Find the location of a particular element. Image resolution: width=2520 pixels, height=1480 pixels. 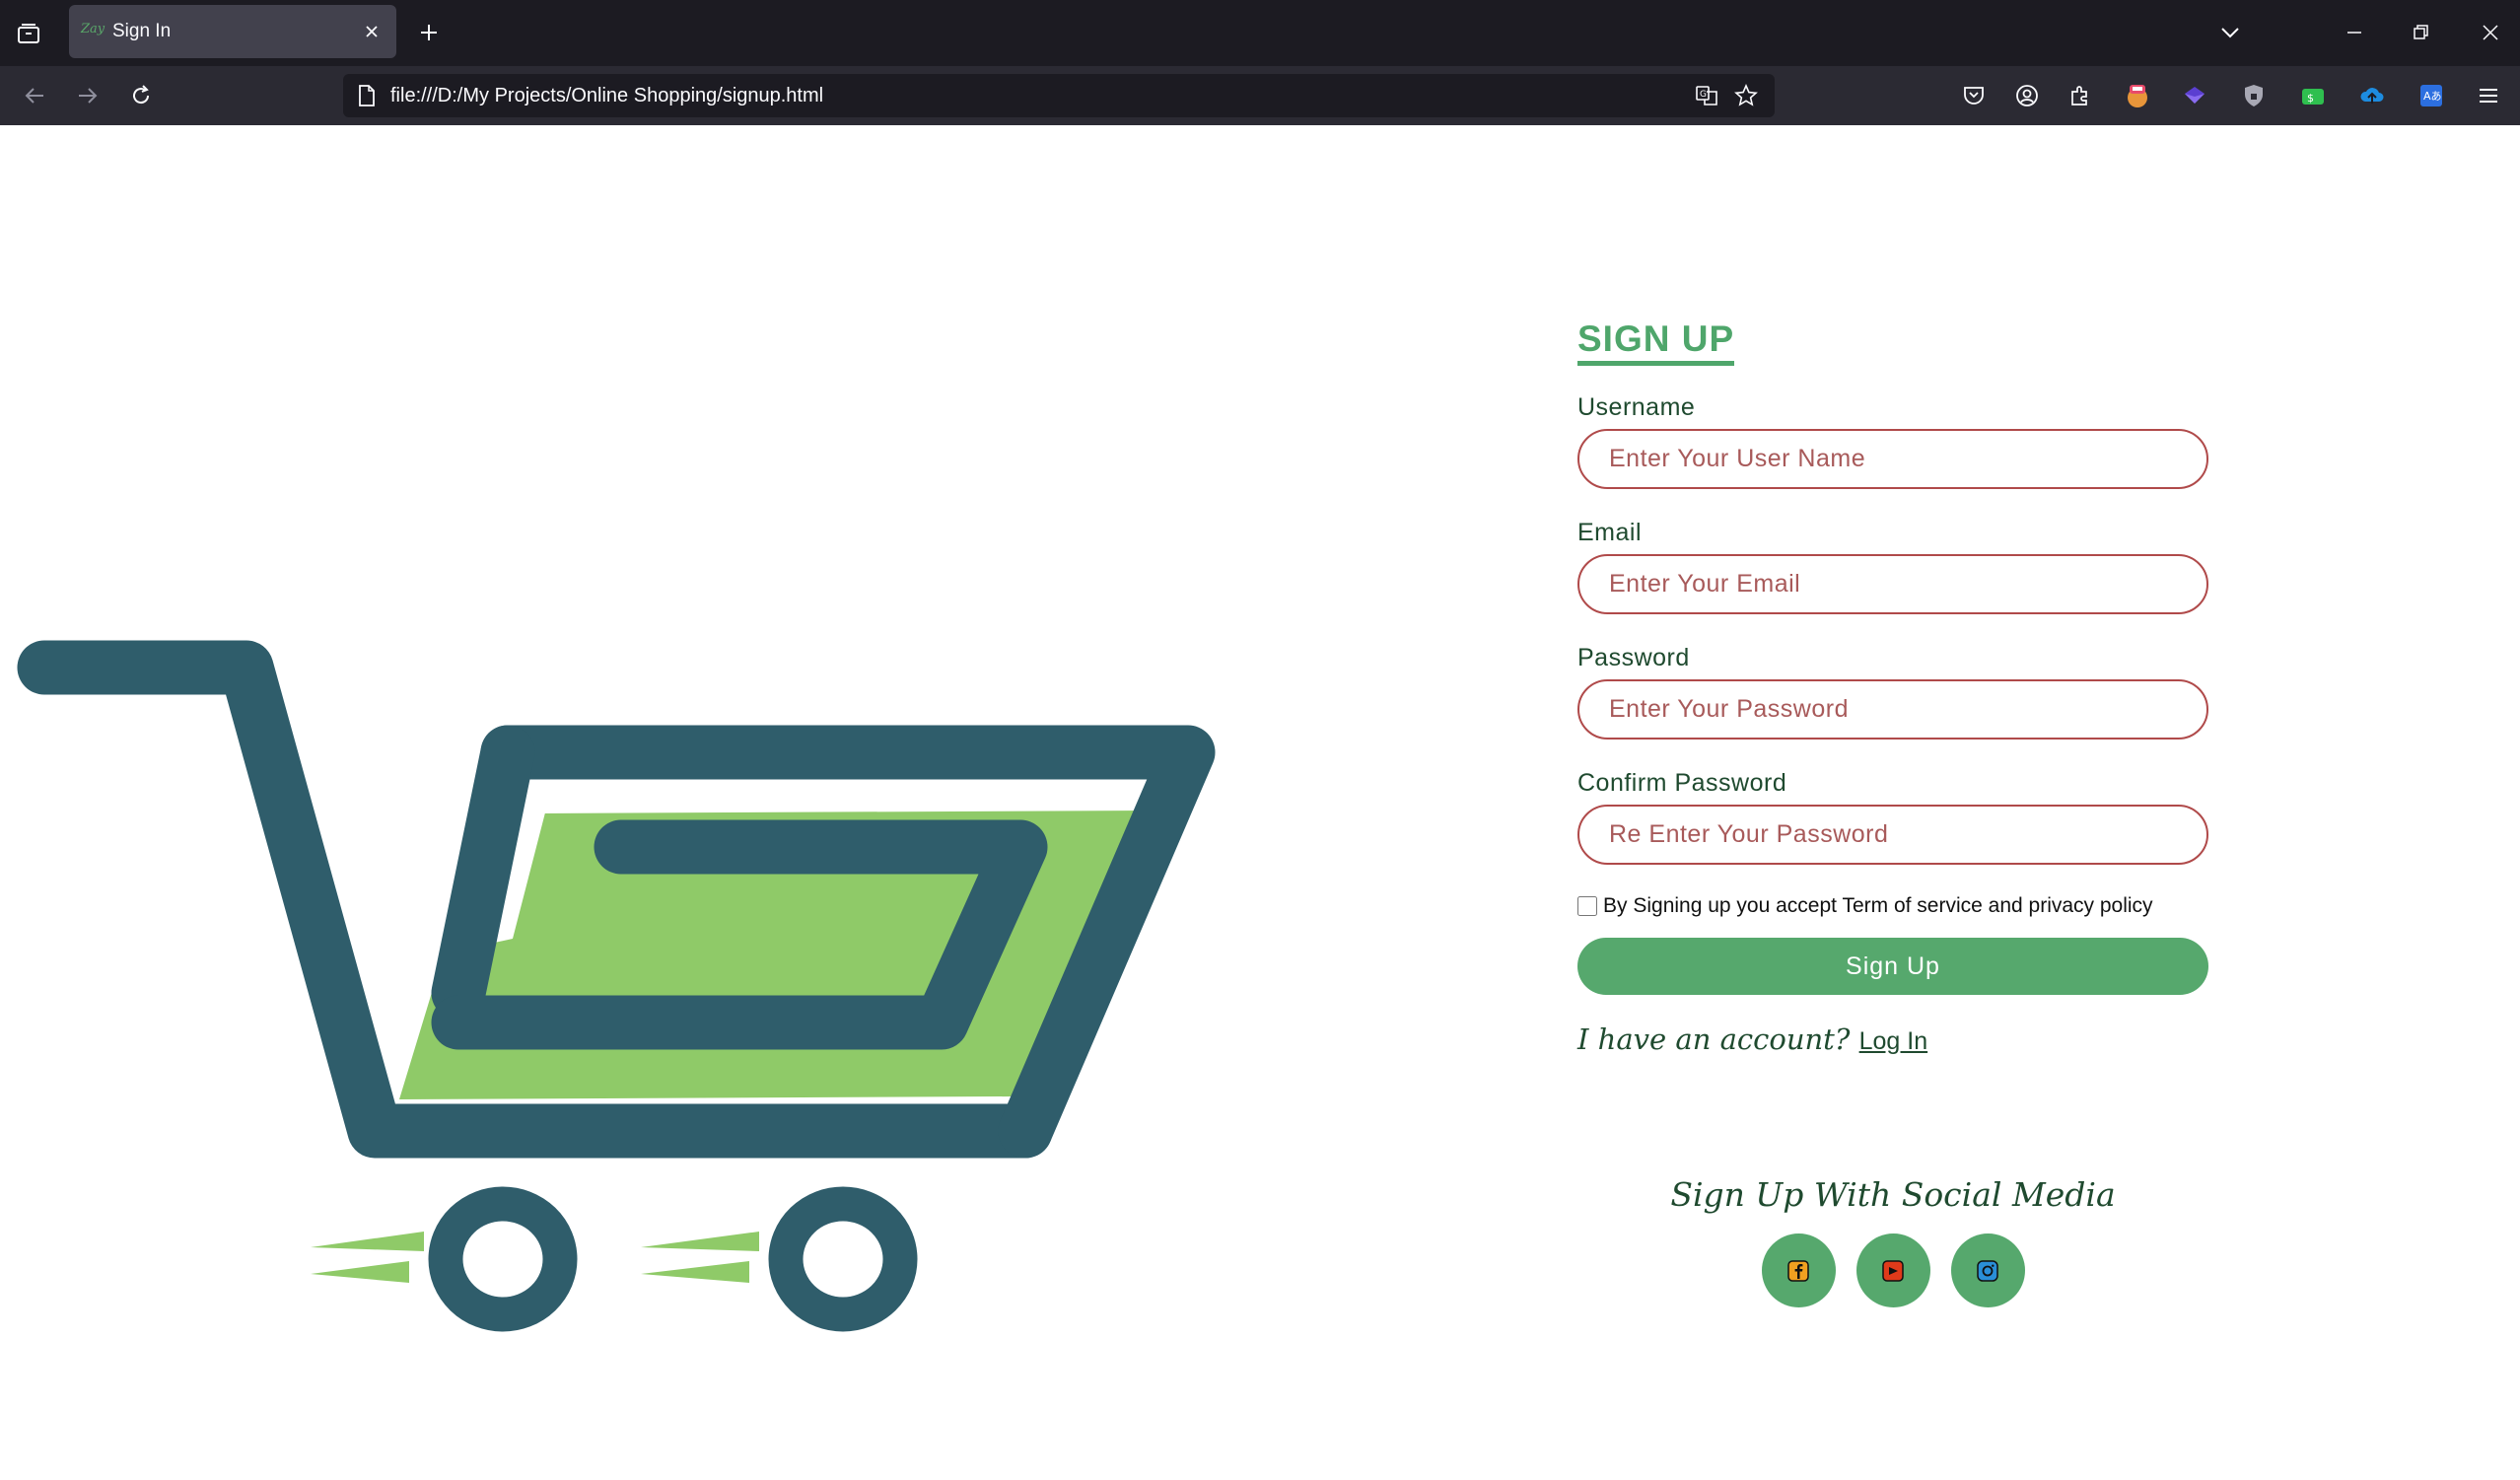

tab-overview-button is located at coordinates (28, 33).